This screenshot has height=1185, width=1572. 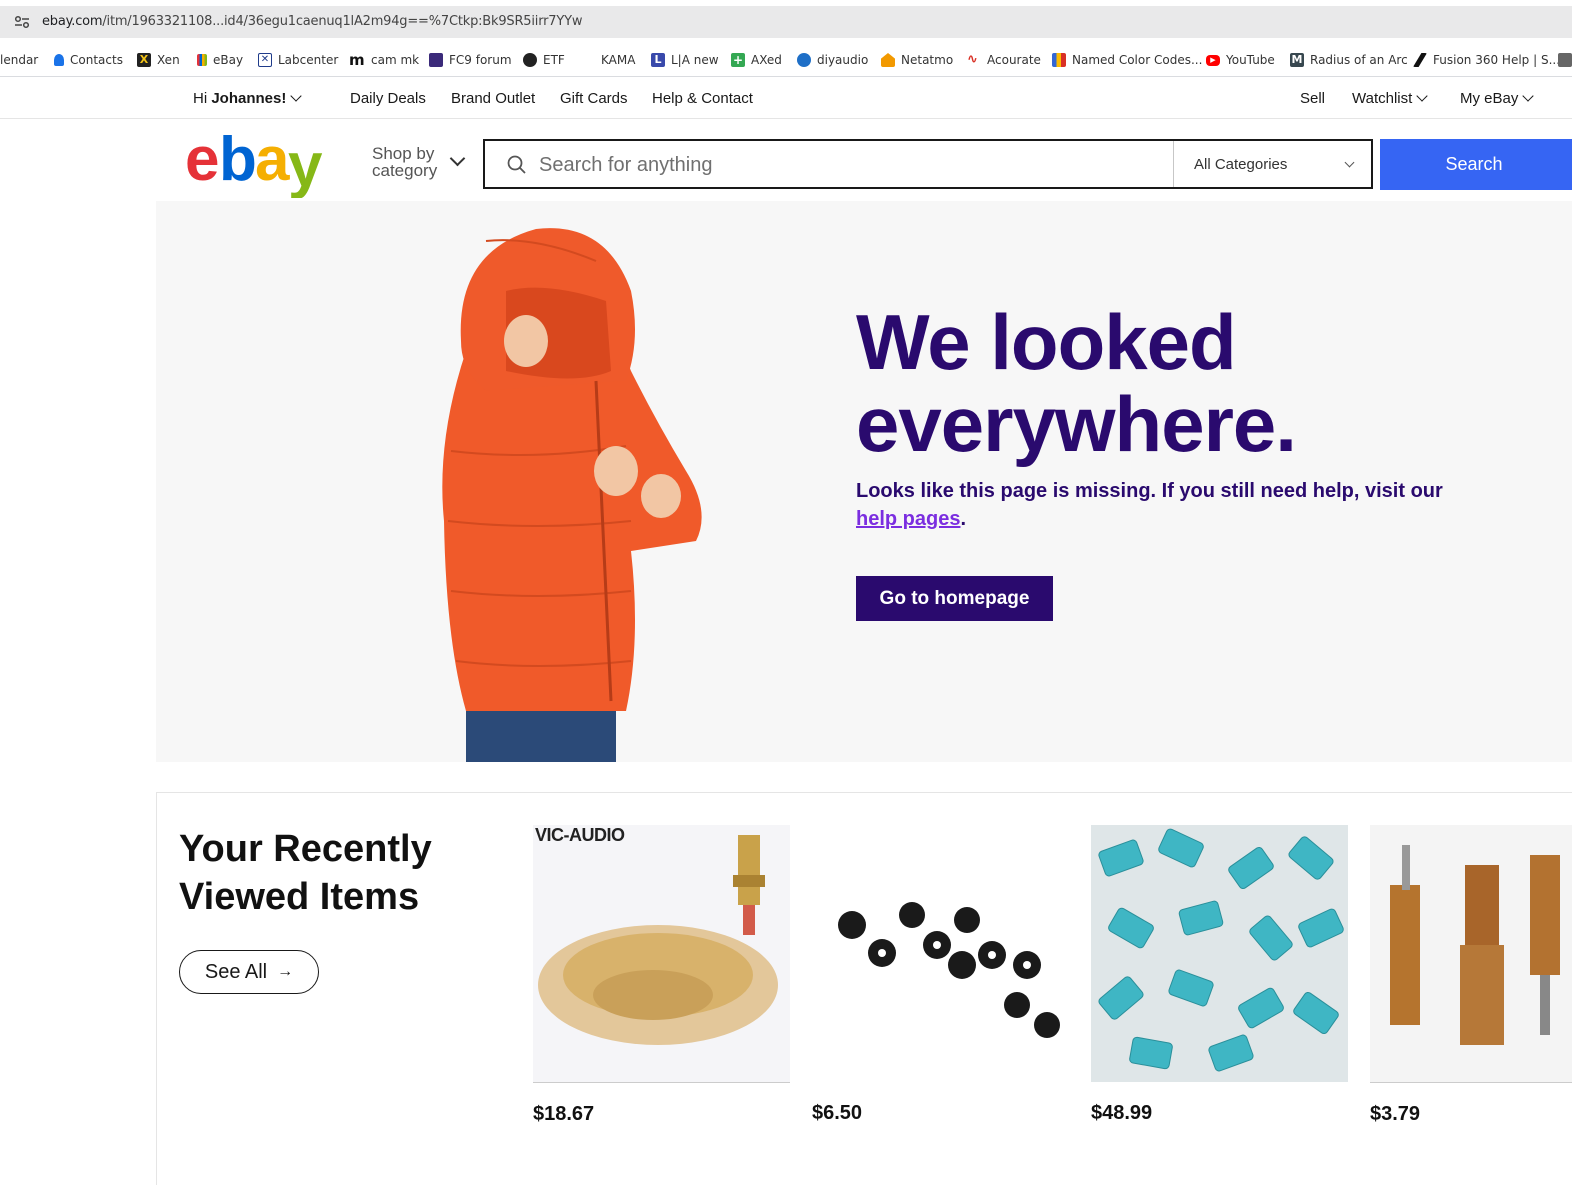 I want to click on folder-icon, so click(x=1565, y=60).